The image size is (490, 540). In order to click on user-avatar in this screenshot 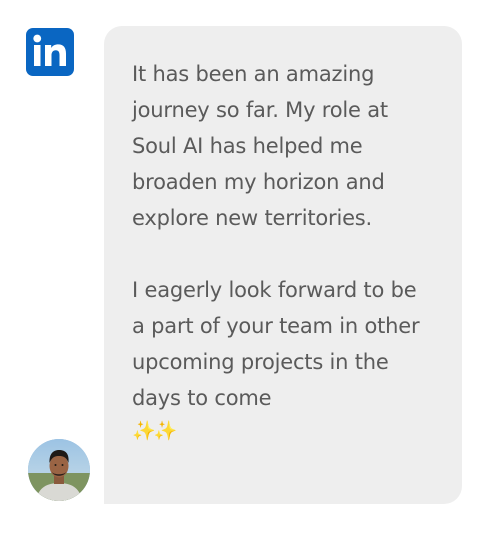, I will do `click(59, 470)`.